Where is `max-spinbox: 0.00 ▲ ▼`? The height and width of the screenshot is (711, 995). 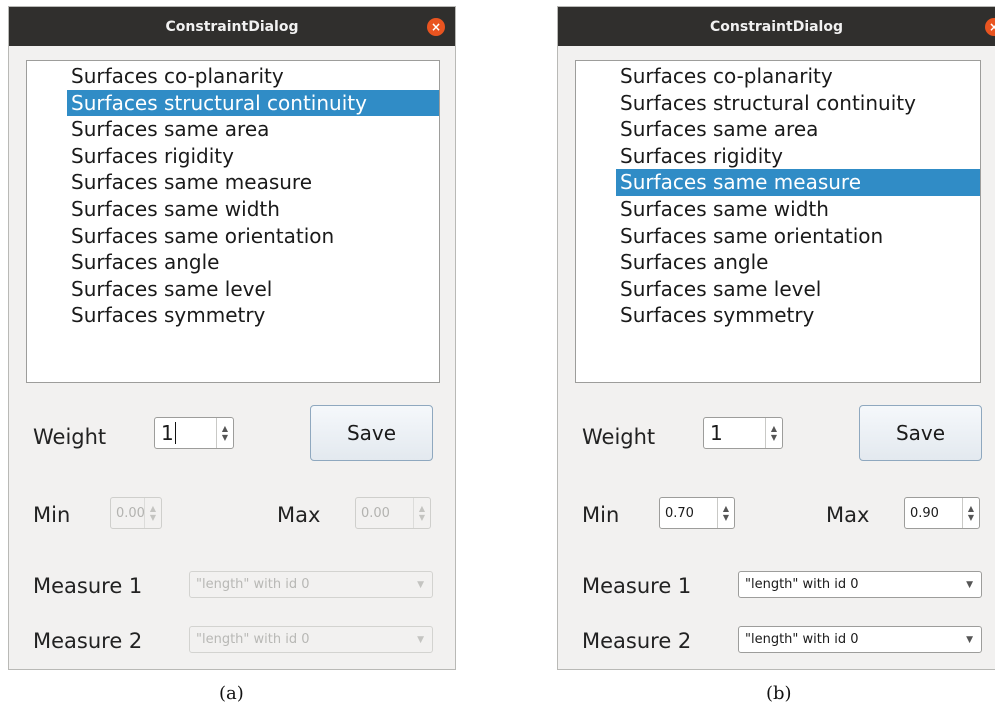 max-spinbox: 0.00 ▲ ▼ is located at coordinates (393, 513).